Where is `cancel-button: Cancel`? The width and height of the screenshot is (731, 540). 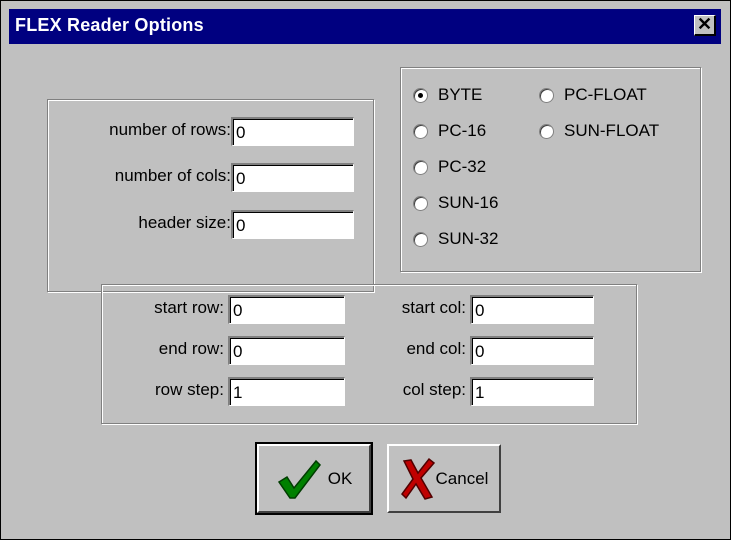 cancel-button: Cancel is located at coordinates (444, 478).